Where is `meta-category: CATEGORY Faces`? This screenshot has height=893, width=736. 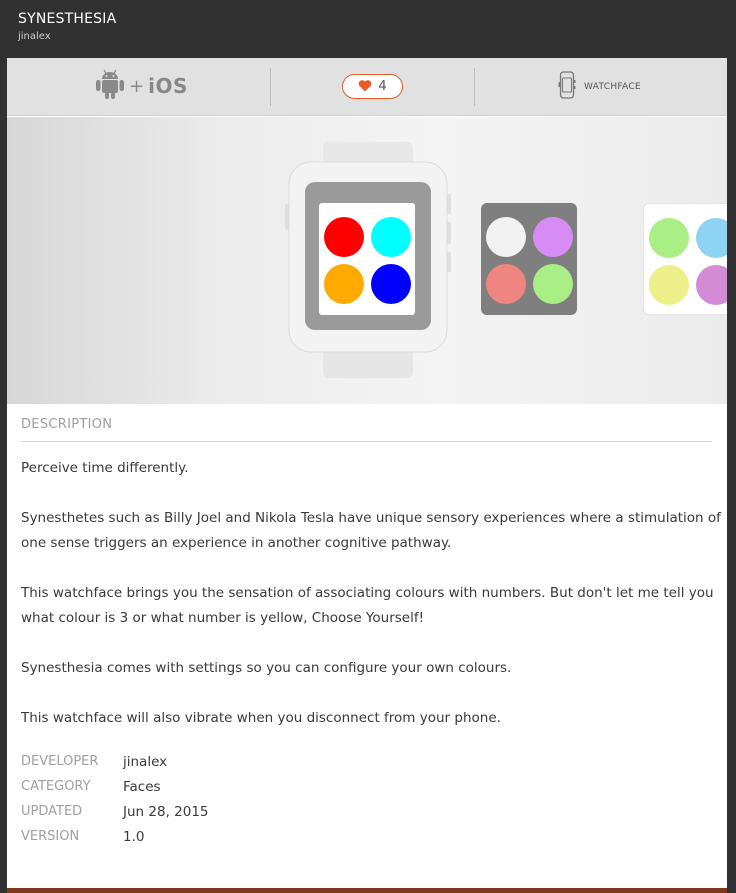
meta-category: CATEGORY Faces is located at coordinates (221, 786).